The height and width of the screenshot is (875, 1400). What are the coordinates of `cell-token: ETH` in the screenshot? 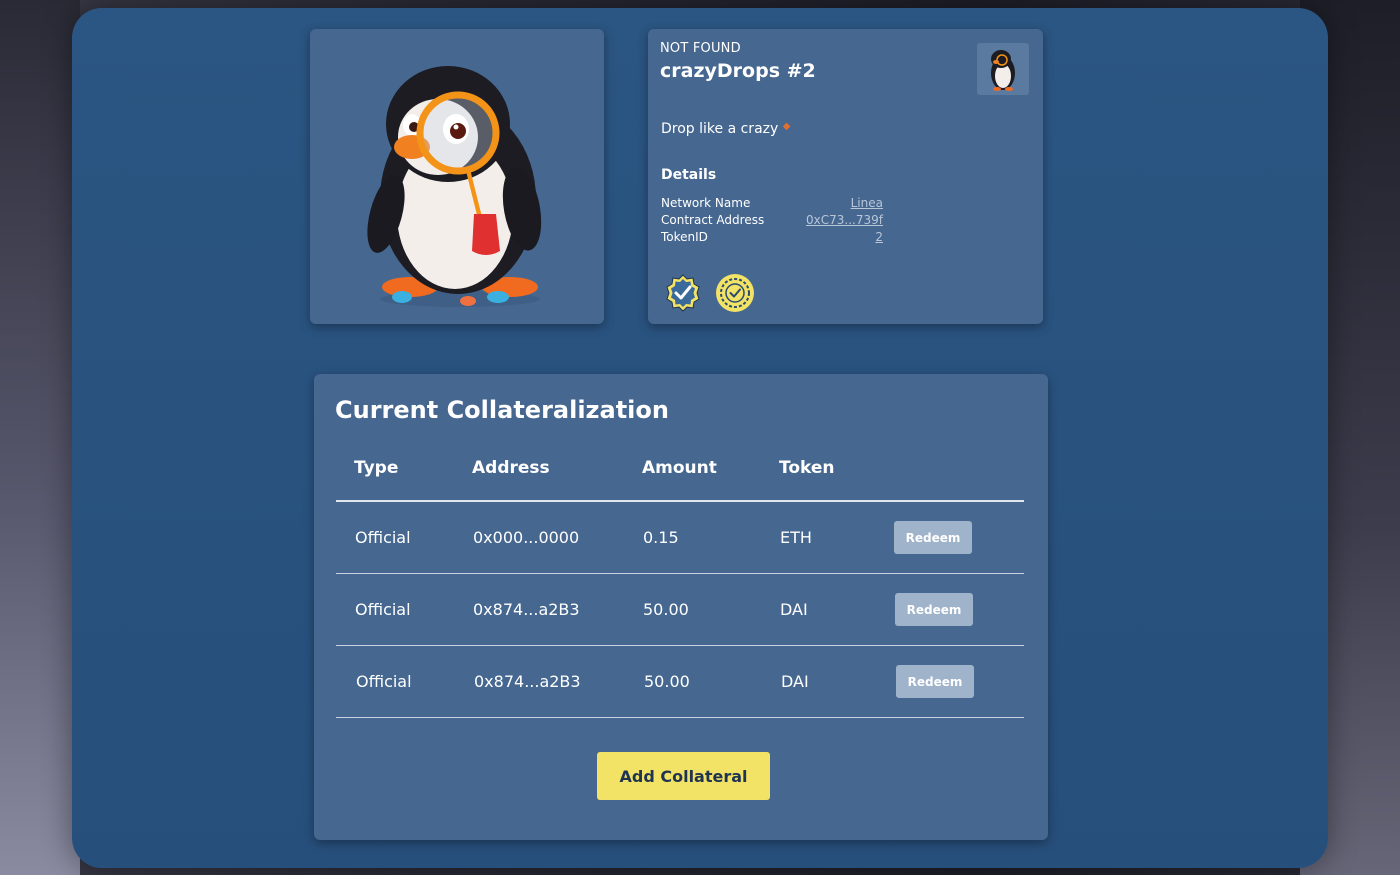 It's located at (796, 537).